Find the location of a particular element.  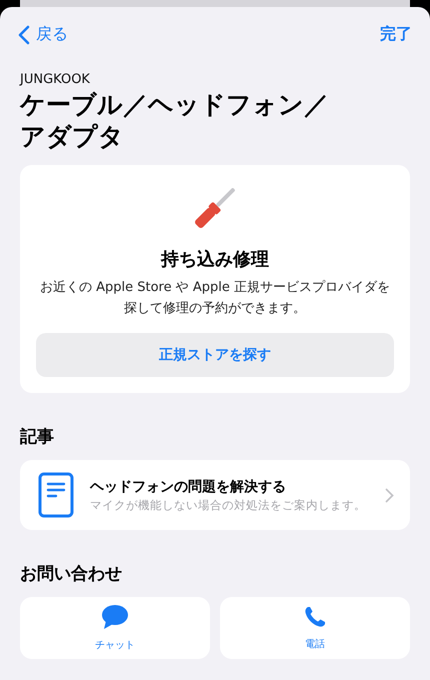

back-button: 戻る is located at coordinates (43, 34).